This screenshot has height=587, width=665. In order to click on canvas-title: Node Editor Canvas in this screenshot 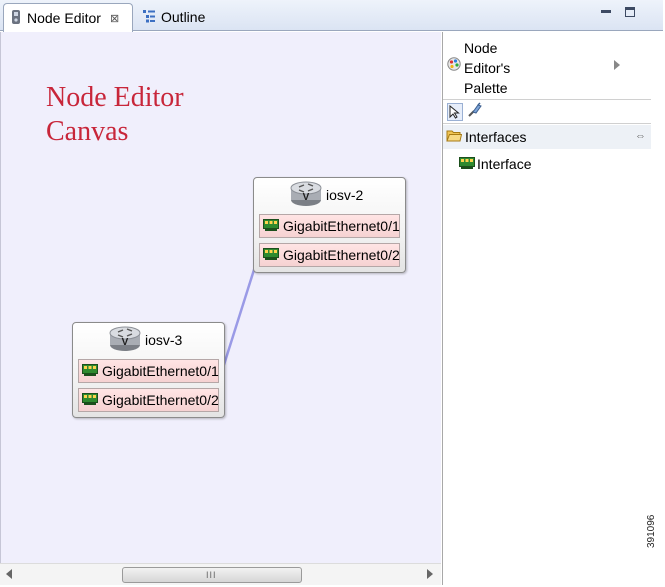, I will do `click(115, 114)`.